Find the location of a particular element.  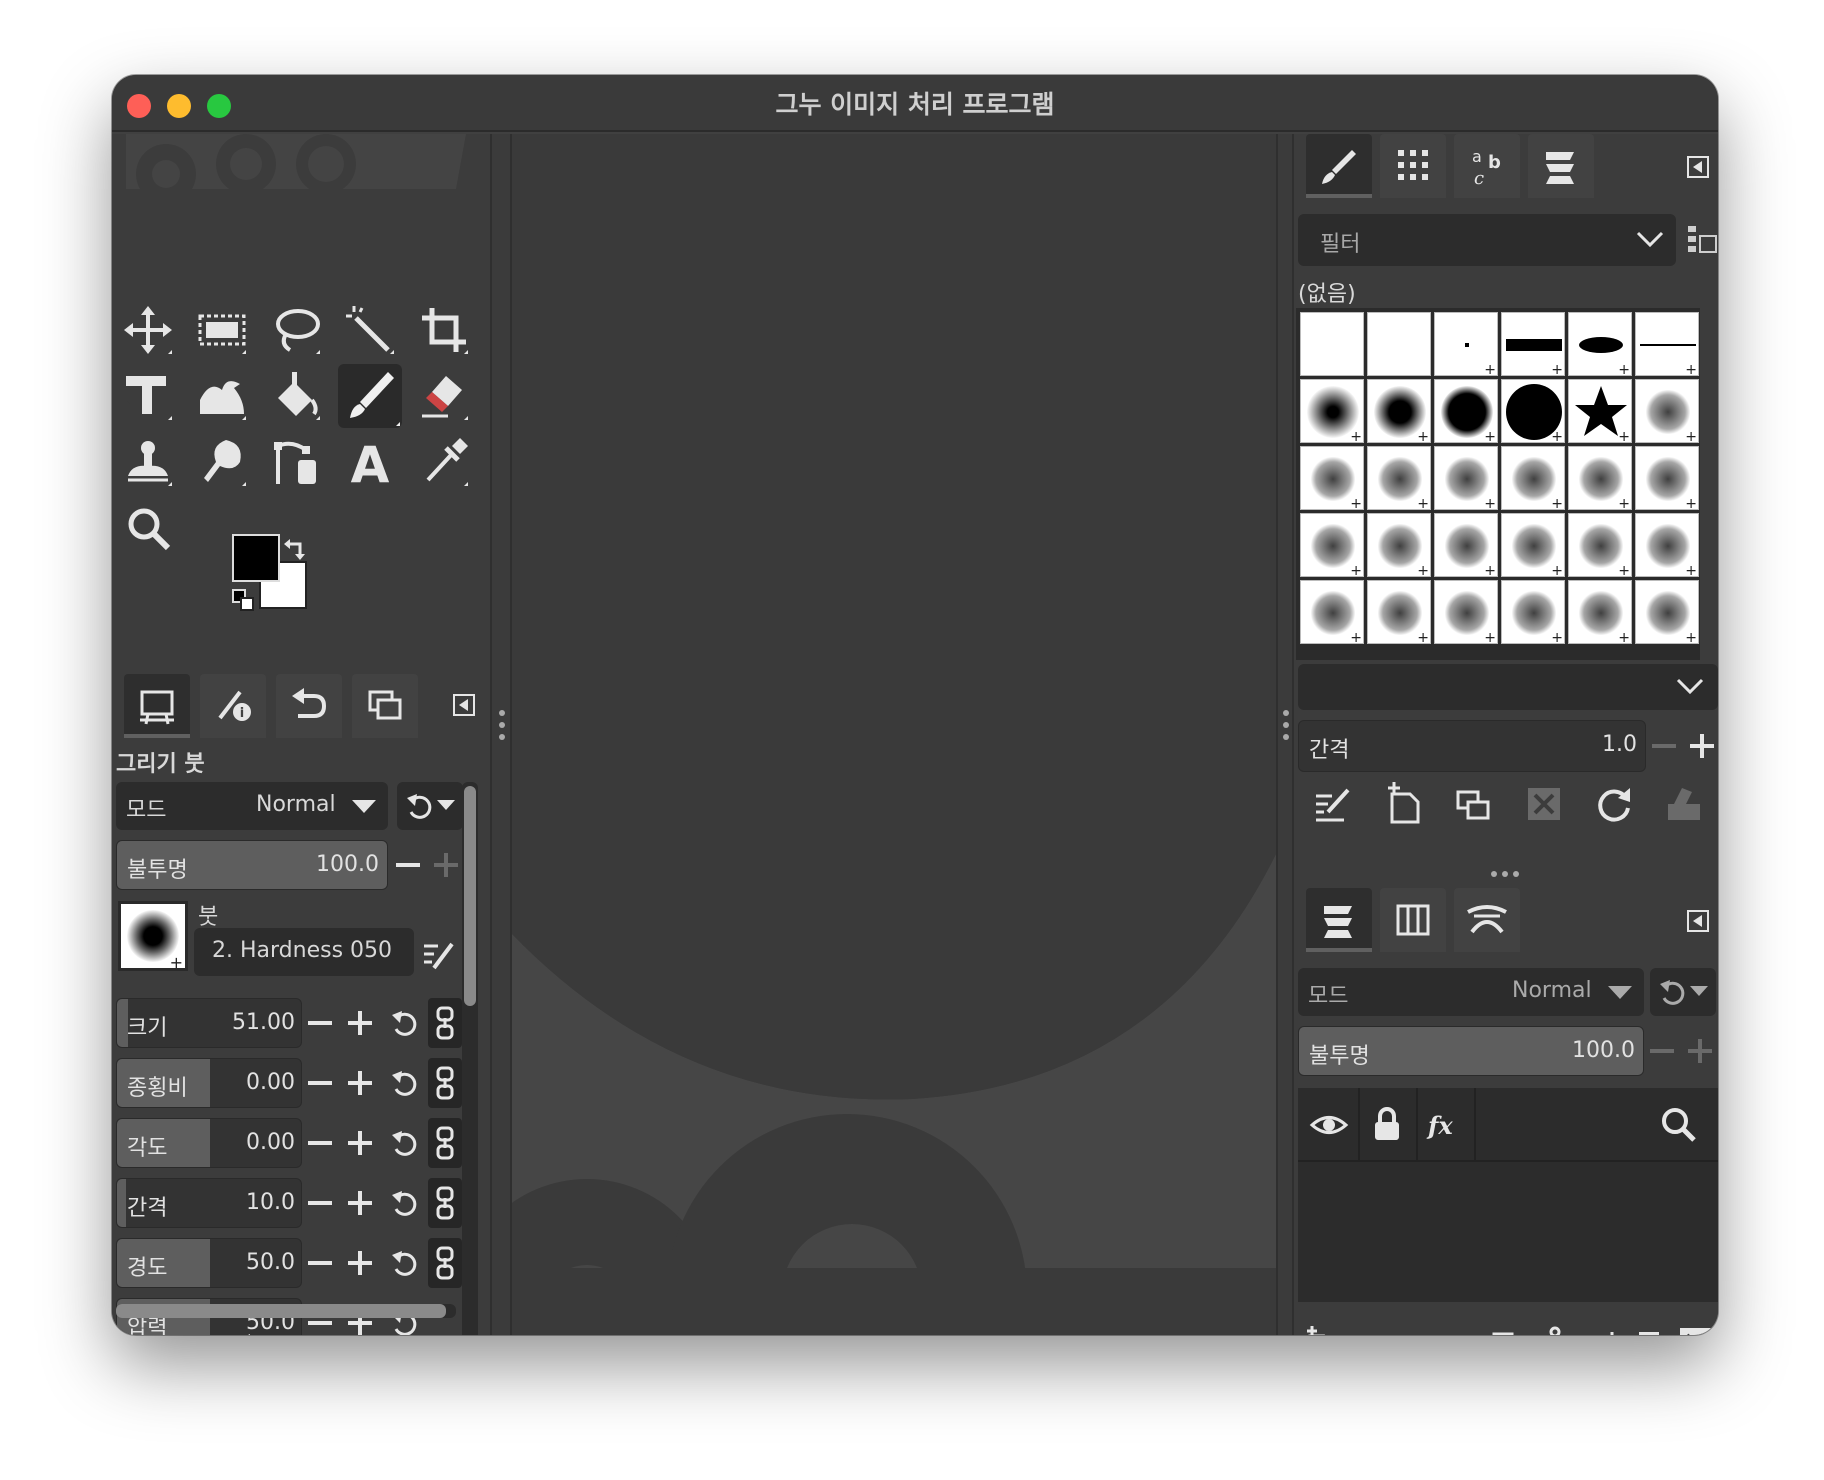

swap-colors-icon is located at coordinates (294, 550).